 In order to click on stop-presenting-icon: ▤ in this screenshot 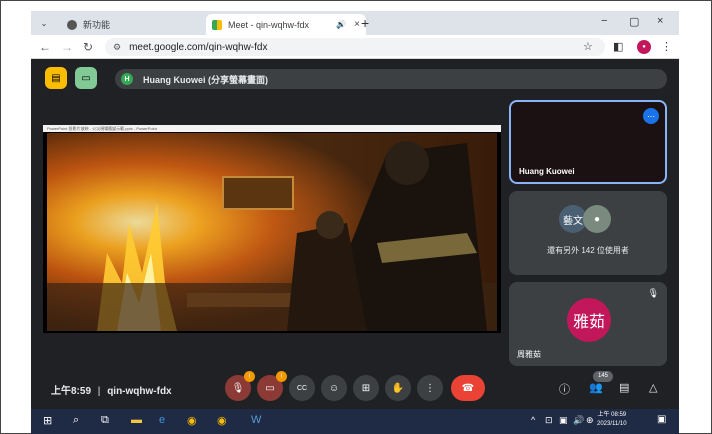, I will do `click(56, 78)`.